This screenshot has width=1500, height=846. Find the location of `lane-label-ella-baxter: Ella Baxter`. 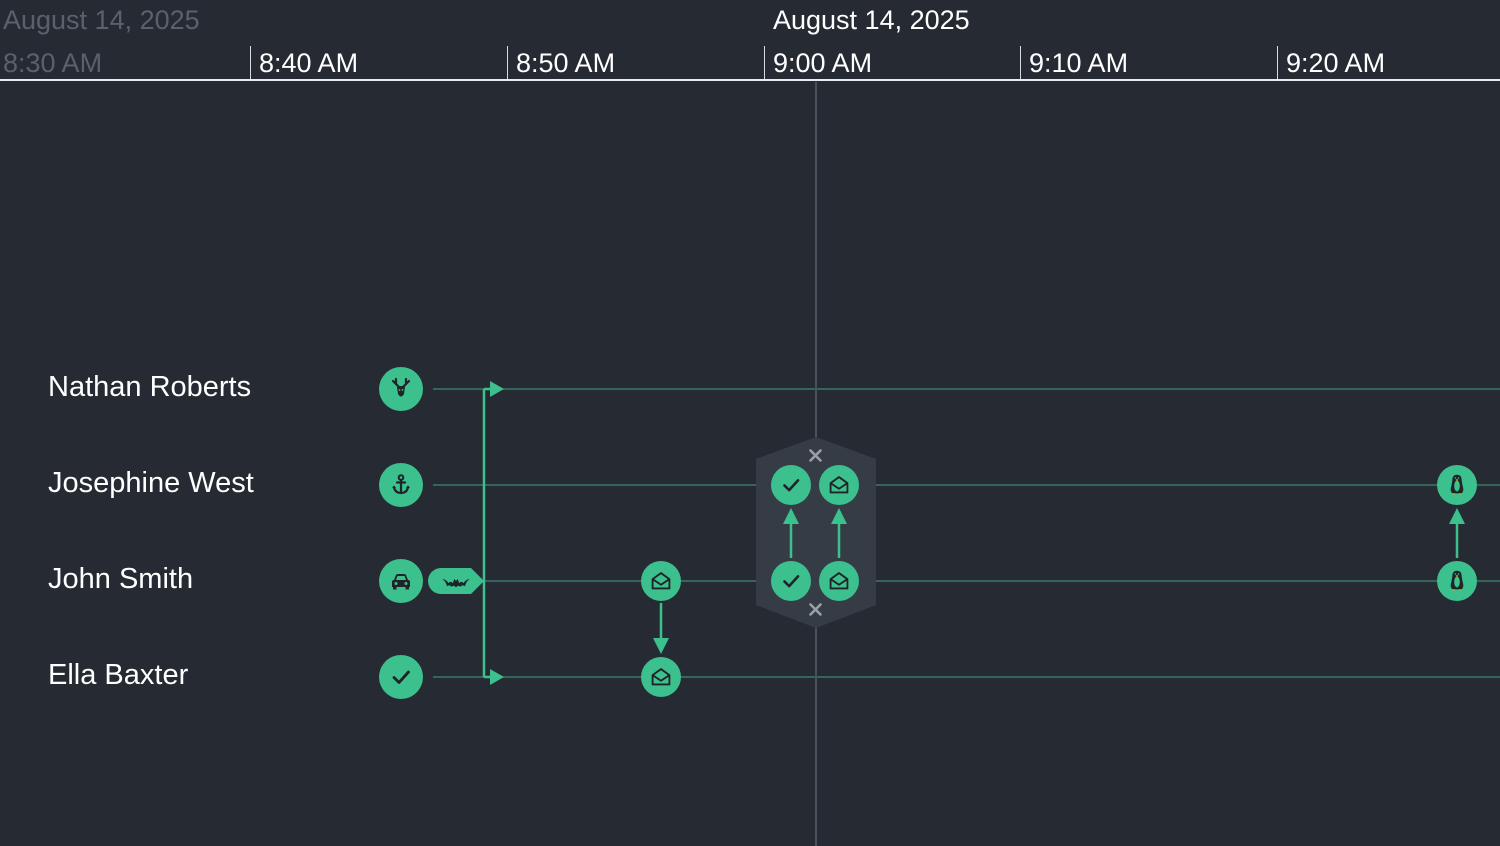

lane-label-ella-baxter: Ella Baxter is located at coordinates (118, 675).